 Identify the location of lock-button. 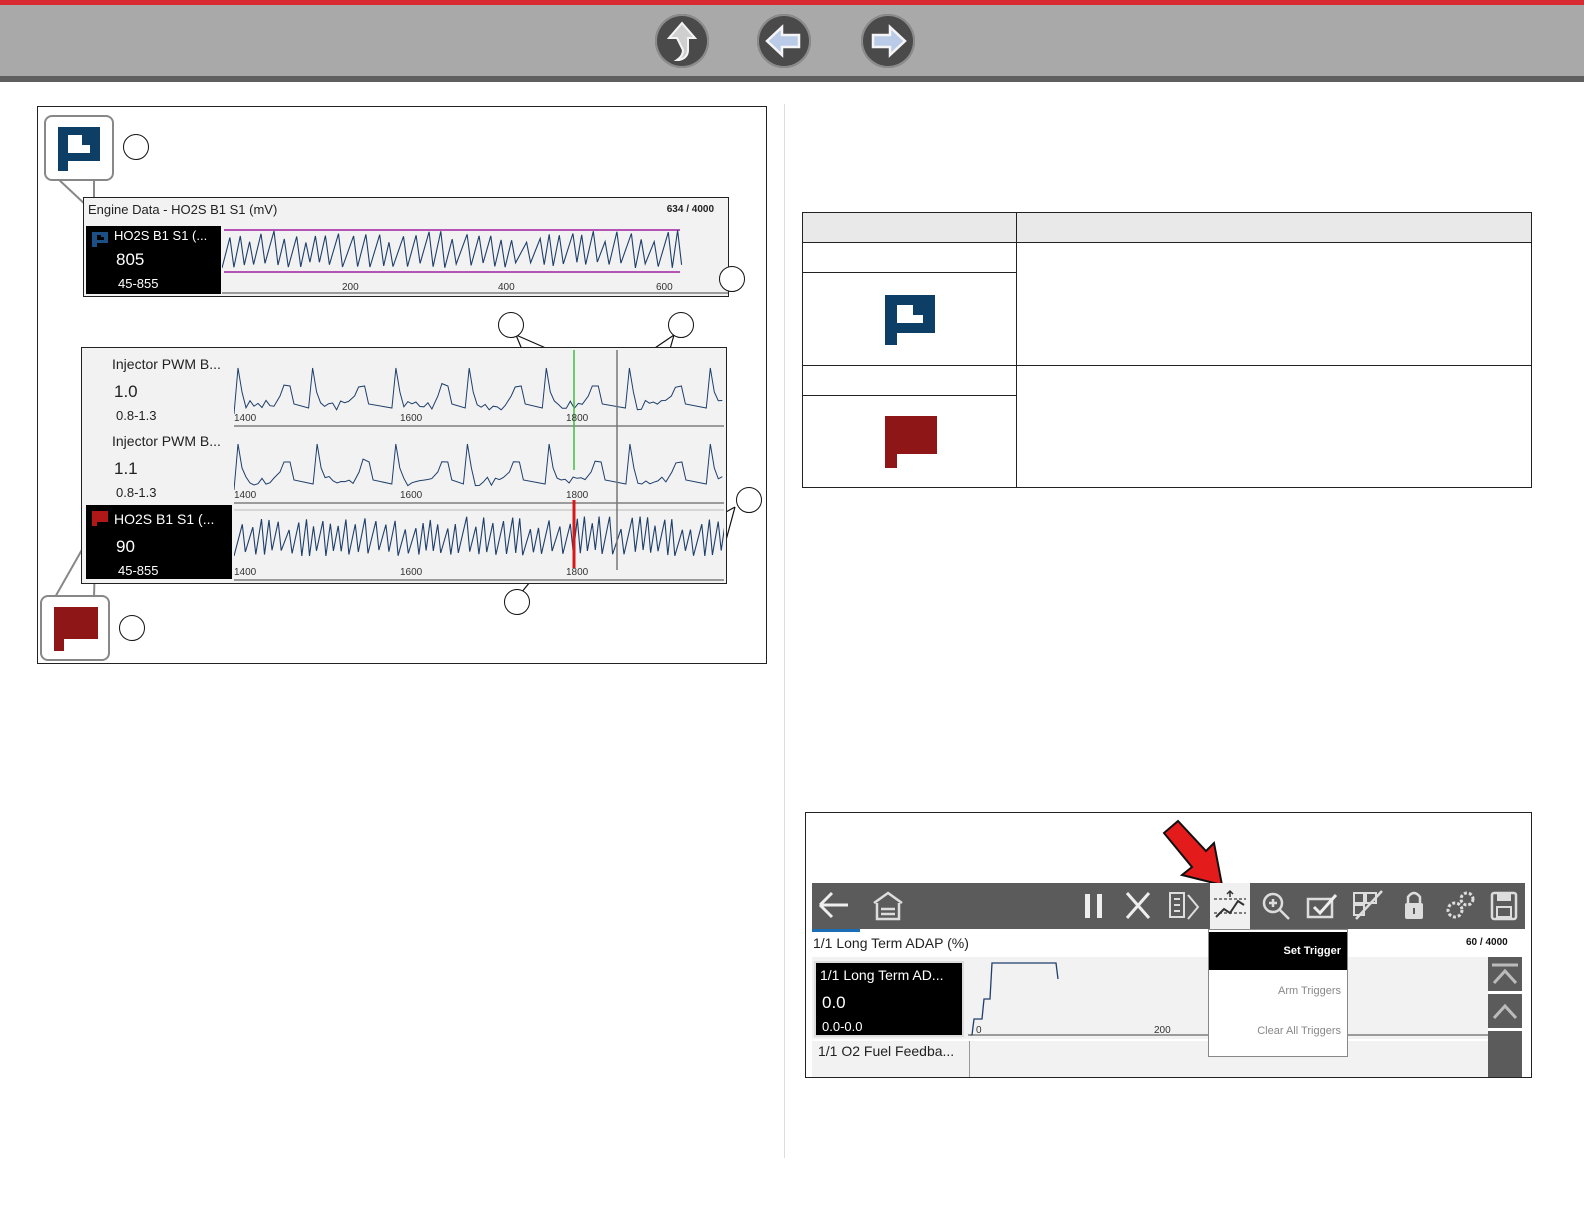
(1414, 906).